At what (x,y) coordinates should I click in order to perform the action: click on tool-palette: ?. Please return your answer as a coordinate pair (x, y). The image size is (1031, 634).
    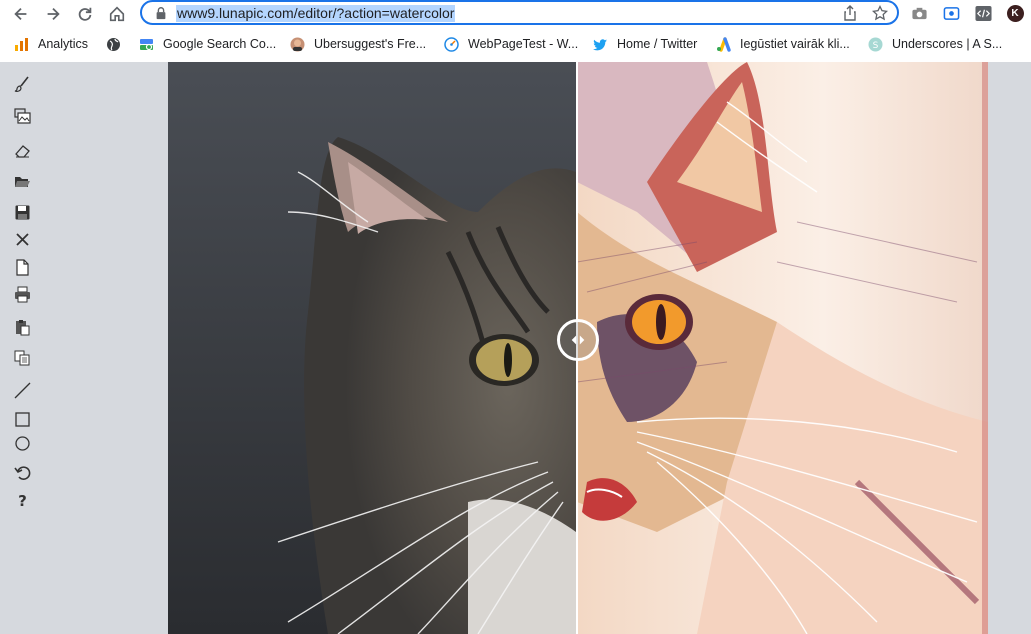
    Looking at the image, I should click on (22, 348).